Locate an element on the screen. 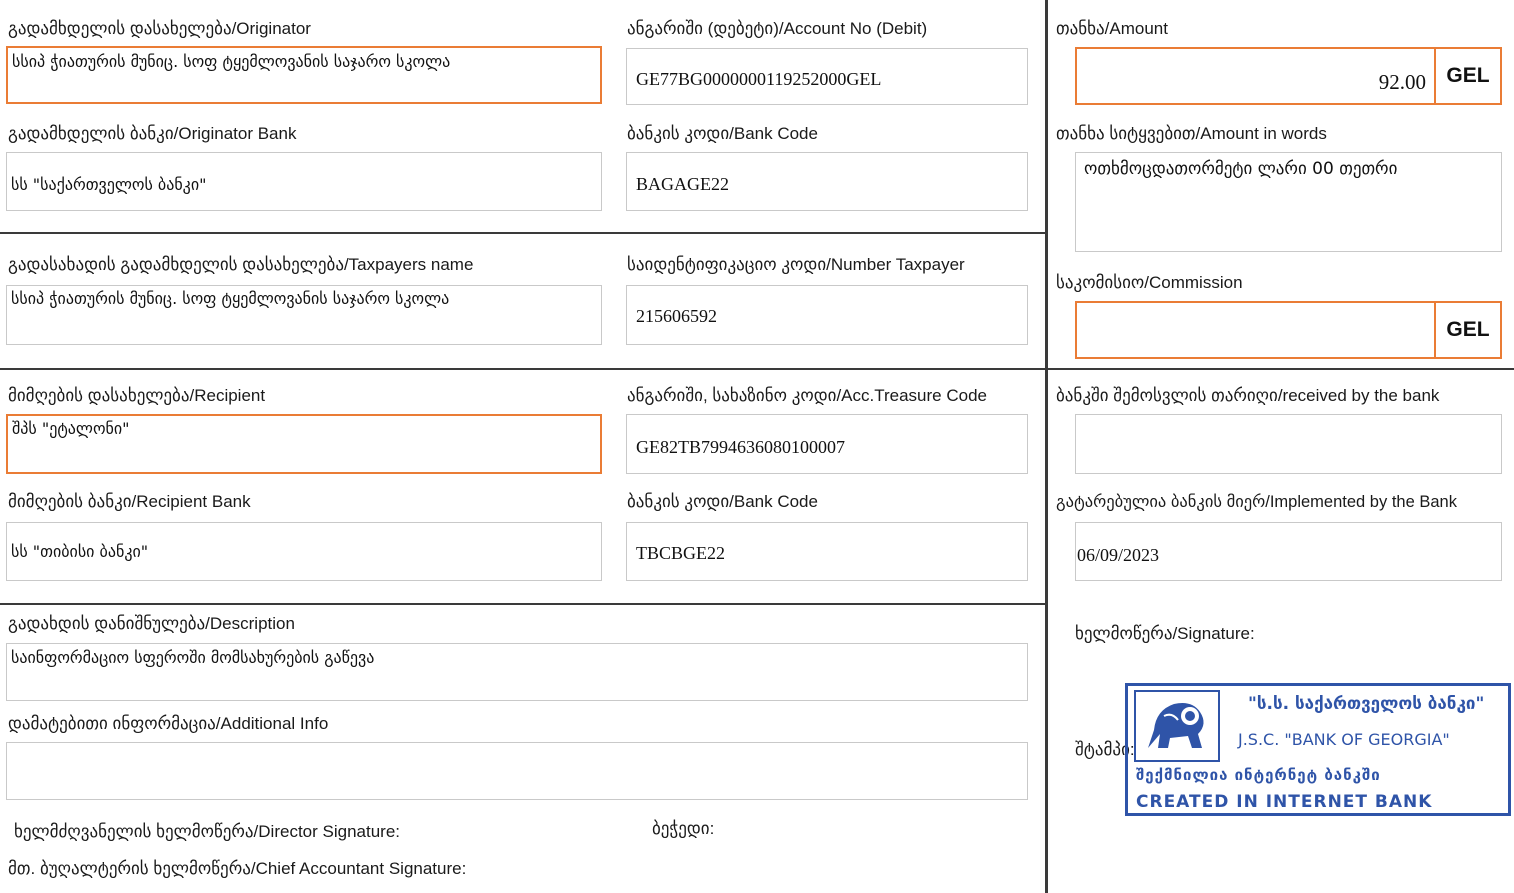  commission-currency: GEL is located at coordinates (1467, 330).